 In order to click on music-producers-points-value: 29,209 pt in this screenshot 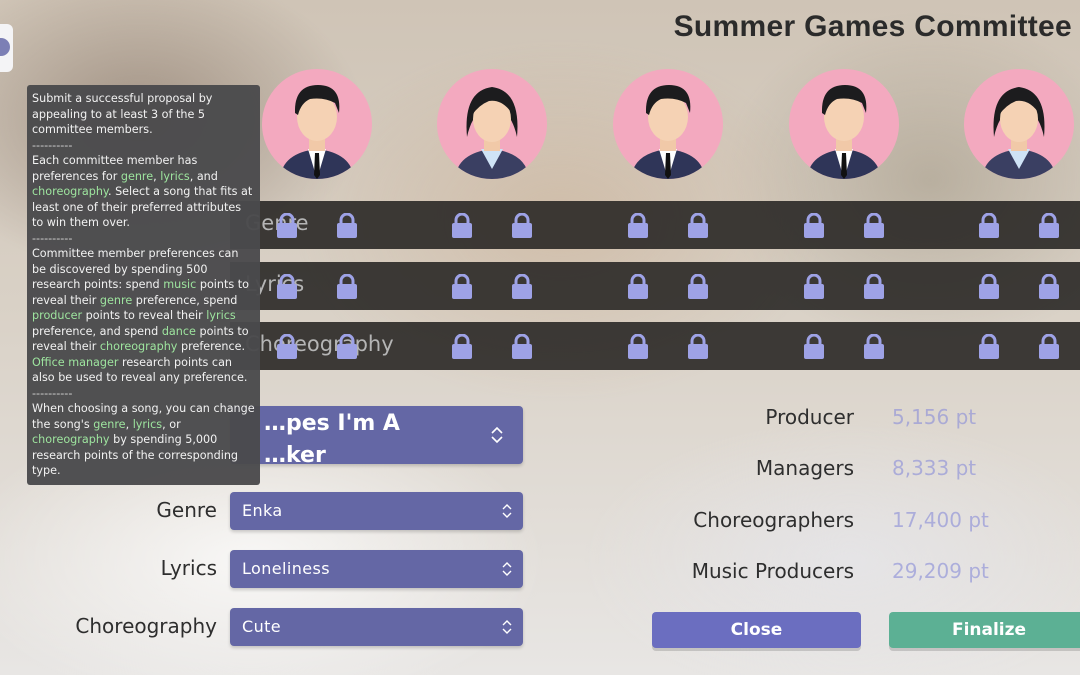, I will do `click(940, 571)`.